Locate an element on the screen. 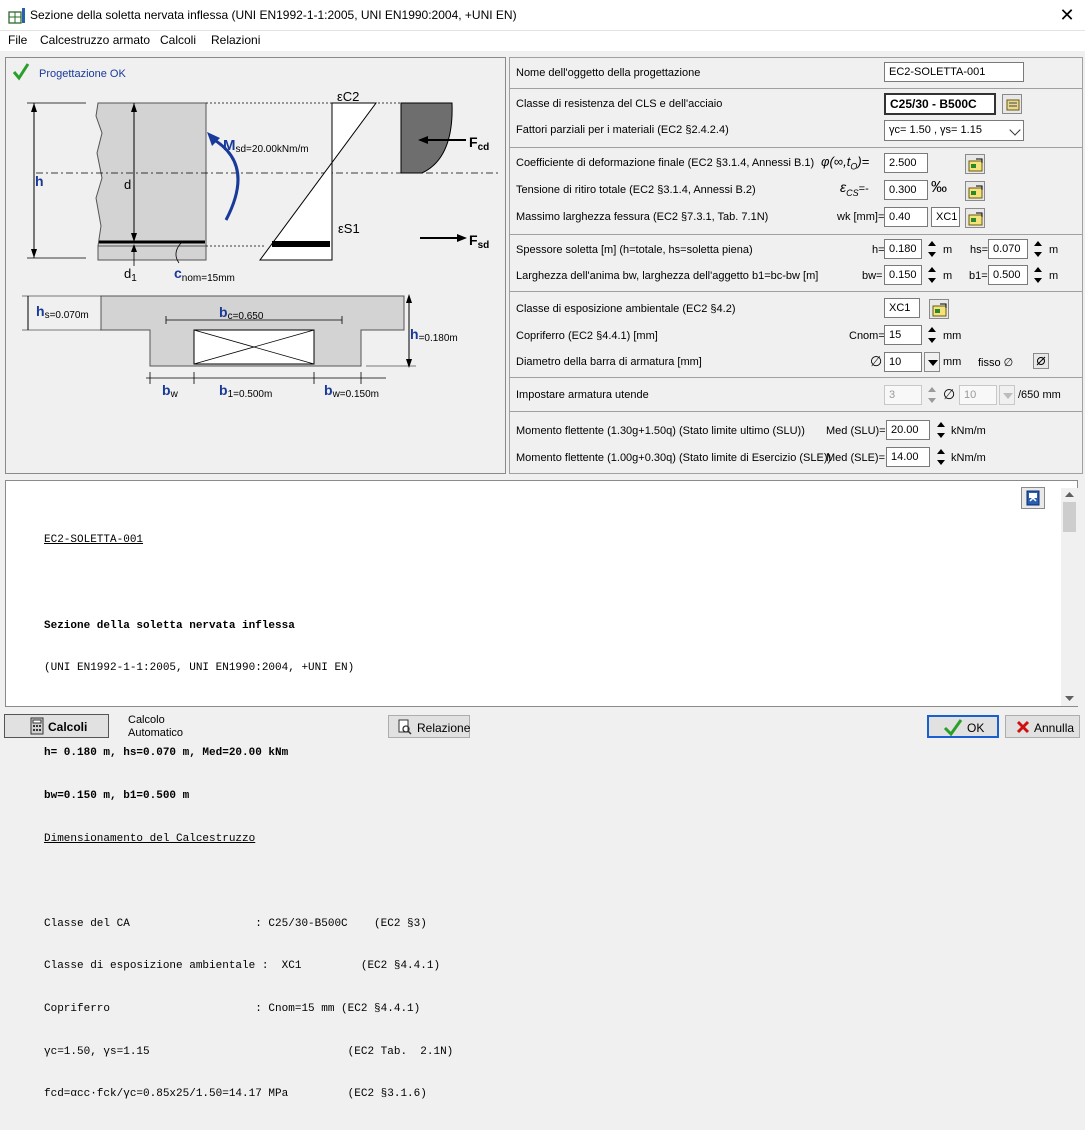 The width and height of the screenshot is (1085, 1130). check-icon is located at coordinates (953, 727).